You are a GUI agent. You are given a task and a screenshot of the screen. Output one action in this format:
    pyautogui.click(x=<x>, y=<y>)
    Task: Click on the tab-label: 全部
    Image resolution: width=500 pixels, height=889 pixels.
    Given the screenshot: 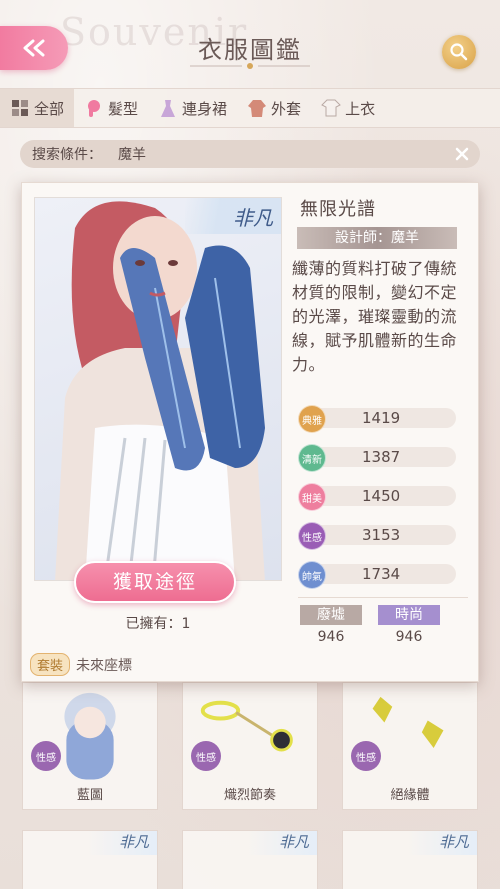 What is the action you would take?
    pyautogui.click(x=49, y=108)
    